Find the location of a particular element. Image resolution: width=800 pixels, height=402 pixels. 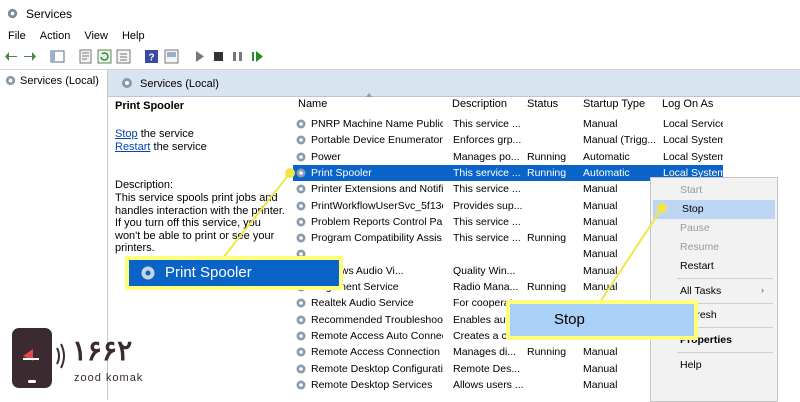

brand-logo: ۱۶۶۲ zood komak is located at coordinates (75, 363).